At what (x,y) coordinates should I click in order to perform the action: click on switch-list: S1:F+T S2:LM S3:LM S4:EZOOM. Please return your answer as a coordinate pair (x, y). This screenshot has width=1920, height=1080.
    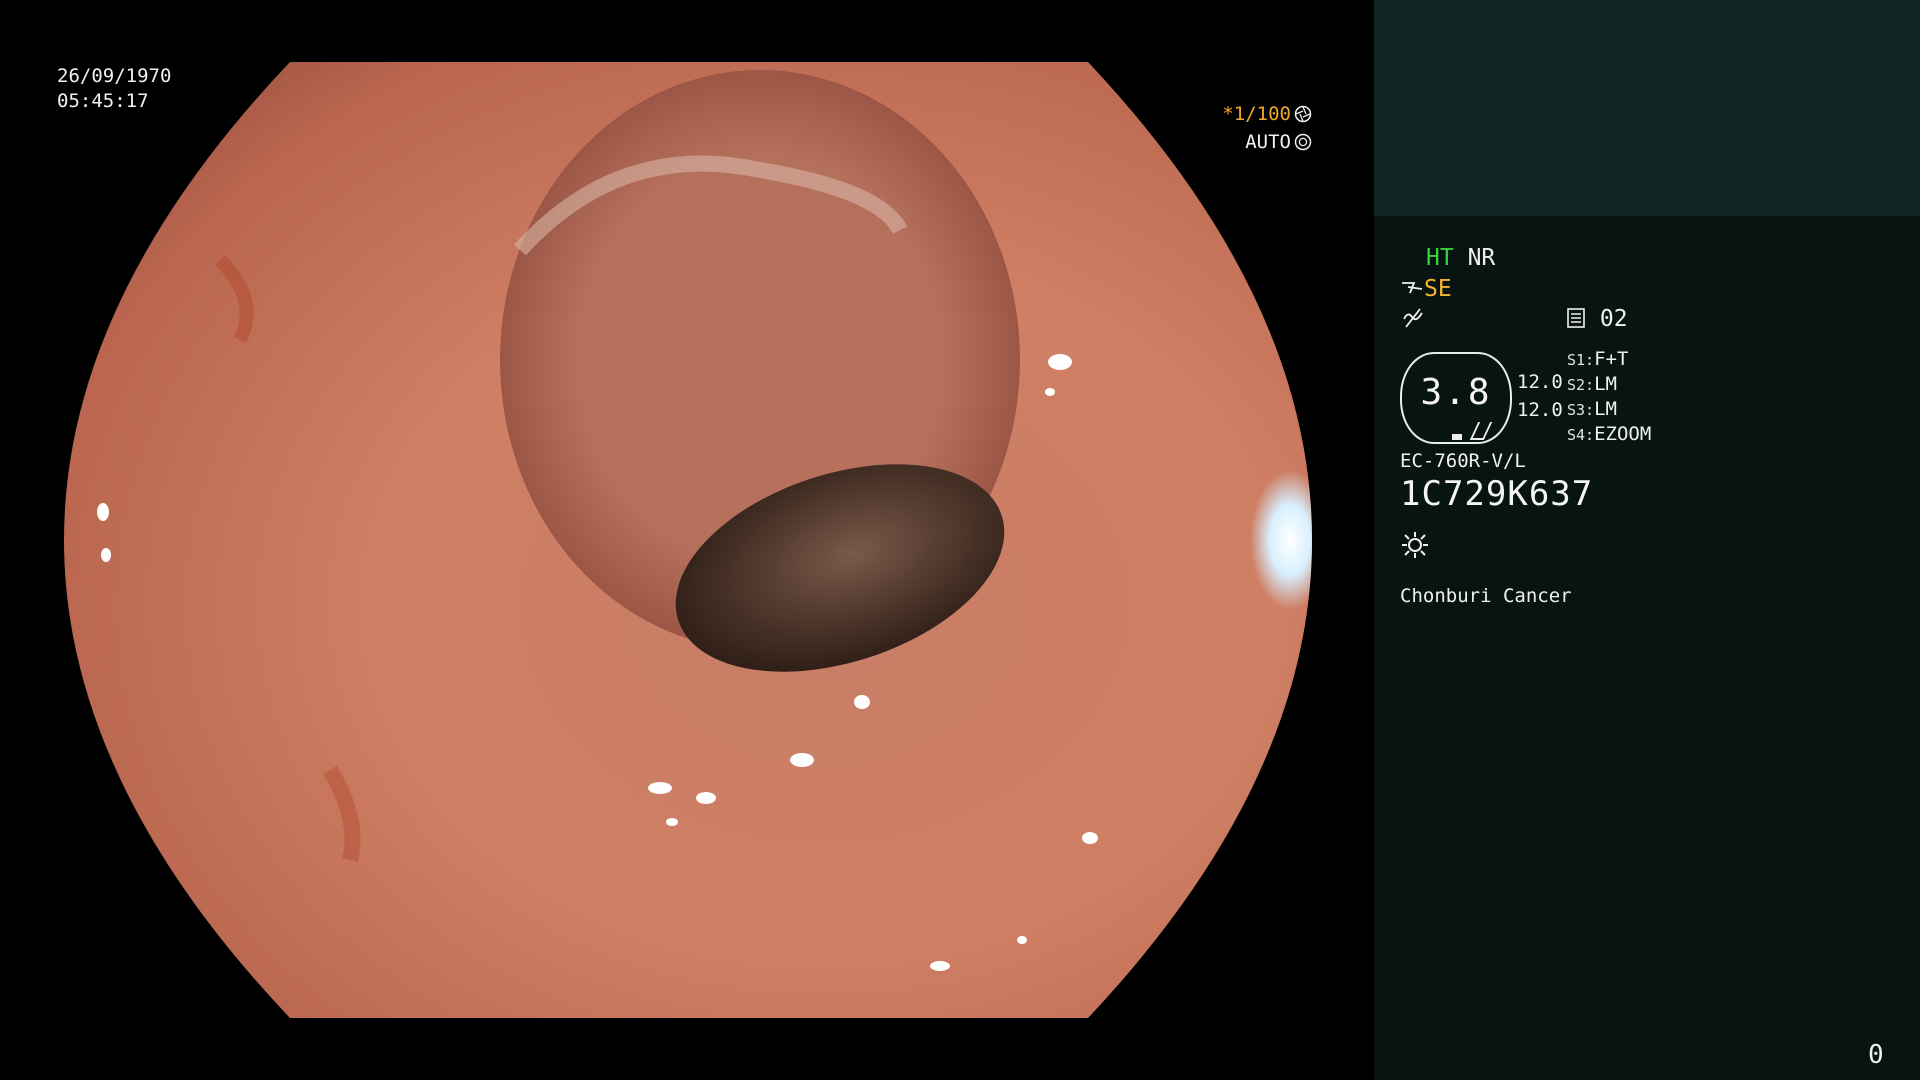
    Looking at the image, I should click on (1609, 398).